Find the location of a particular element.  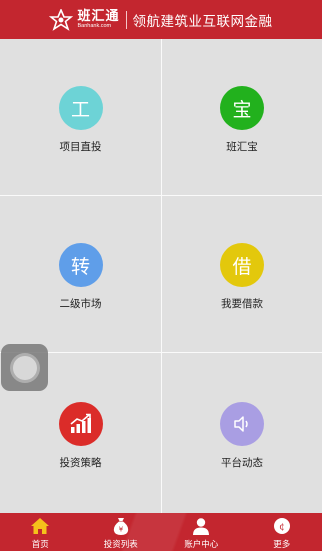

grid-item-secondary-market: 转 二级市场 is located at coordinates (81, 274).